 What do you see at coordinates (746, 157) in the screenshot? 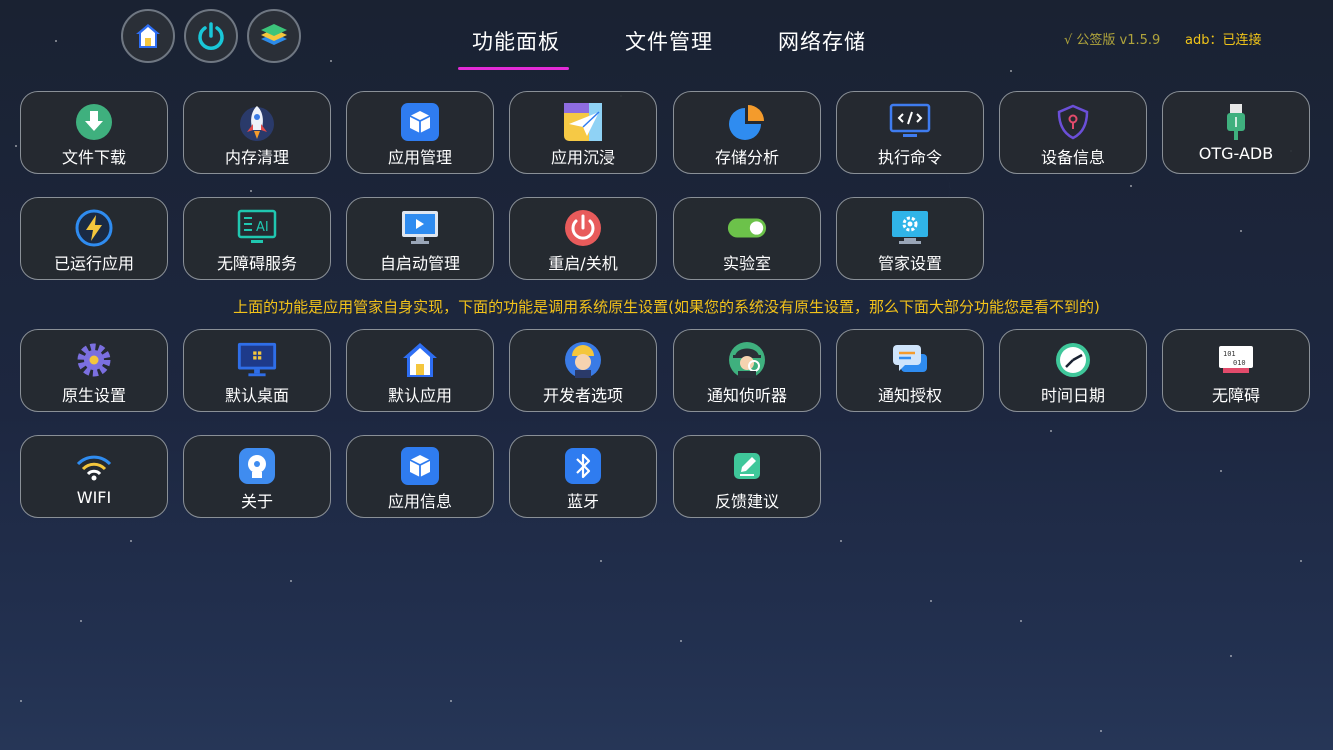
I see `tile-label: 存储分析` at bounding box center [746, 157].